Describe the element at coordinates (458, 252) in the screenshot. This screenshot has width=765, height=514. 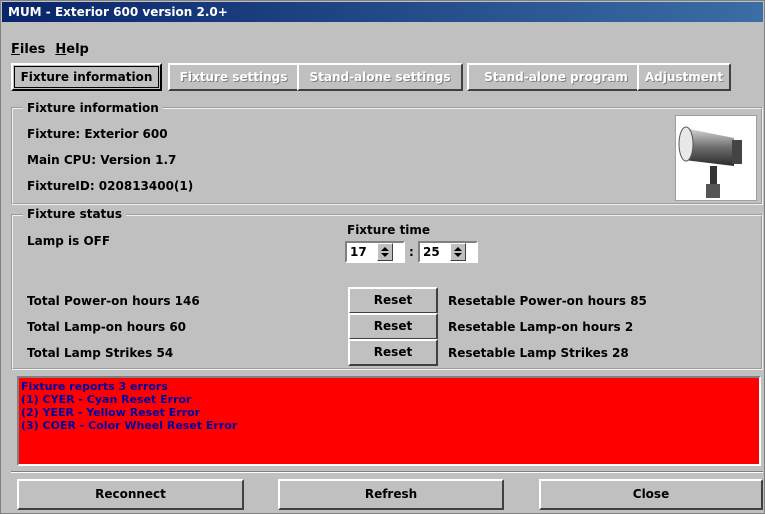
I see `minutes-spin-buttons` at that location.